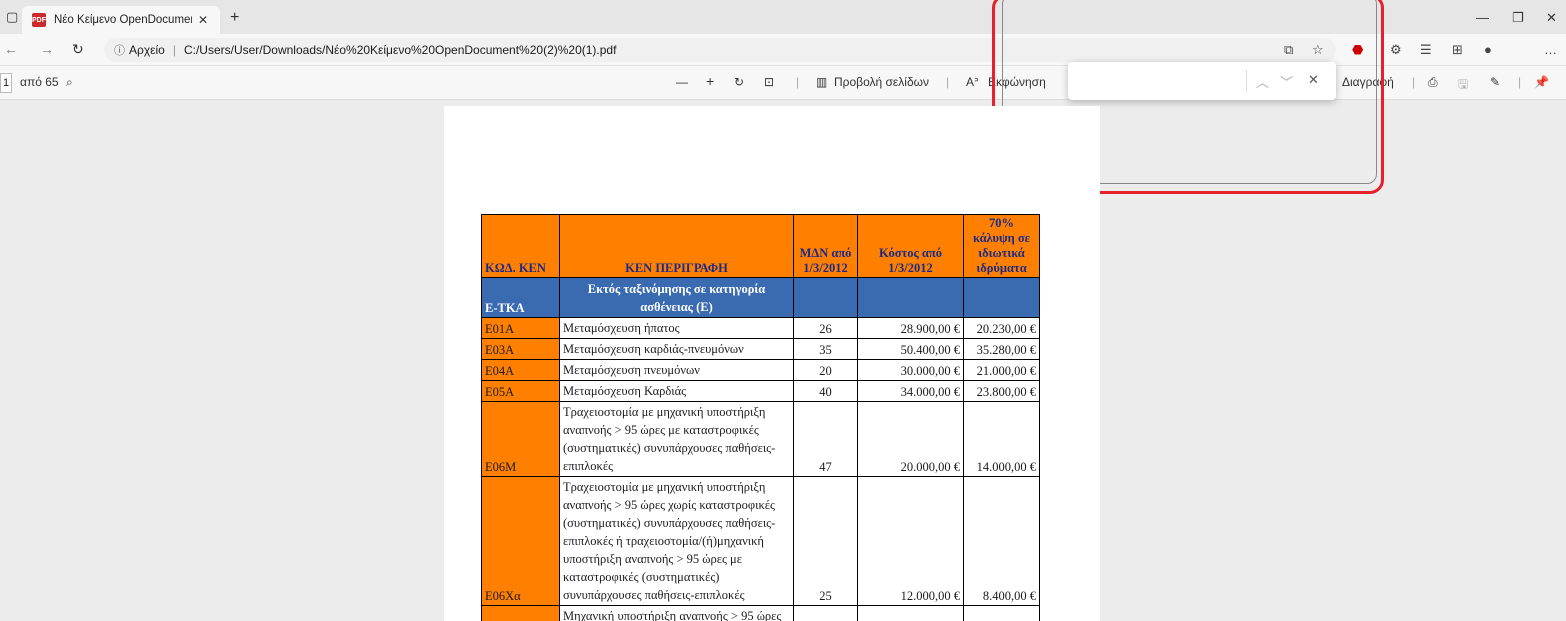 The height and width of the screenshot is (621, 1566). Describe the element at coordinates (910, 439) in the screenshot. I see `row-cost: 20.000,00 €` at that location.